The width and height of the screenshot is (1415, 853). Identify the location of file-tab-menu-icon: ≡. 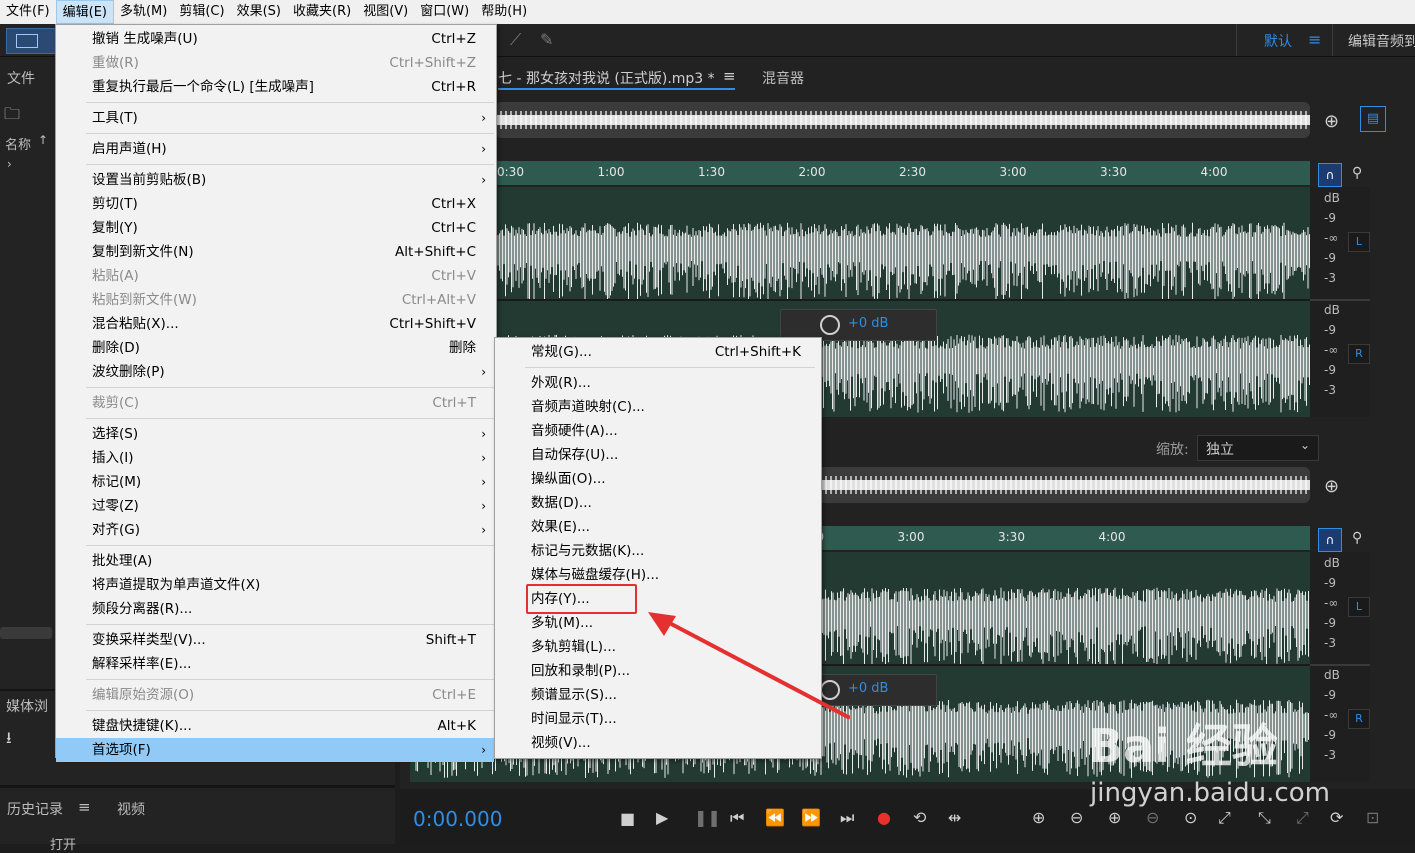
(729, 76).